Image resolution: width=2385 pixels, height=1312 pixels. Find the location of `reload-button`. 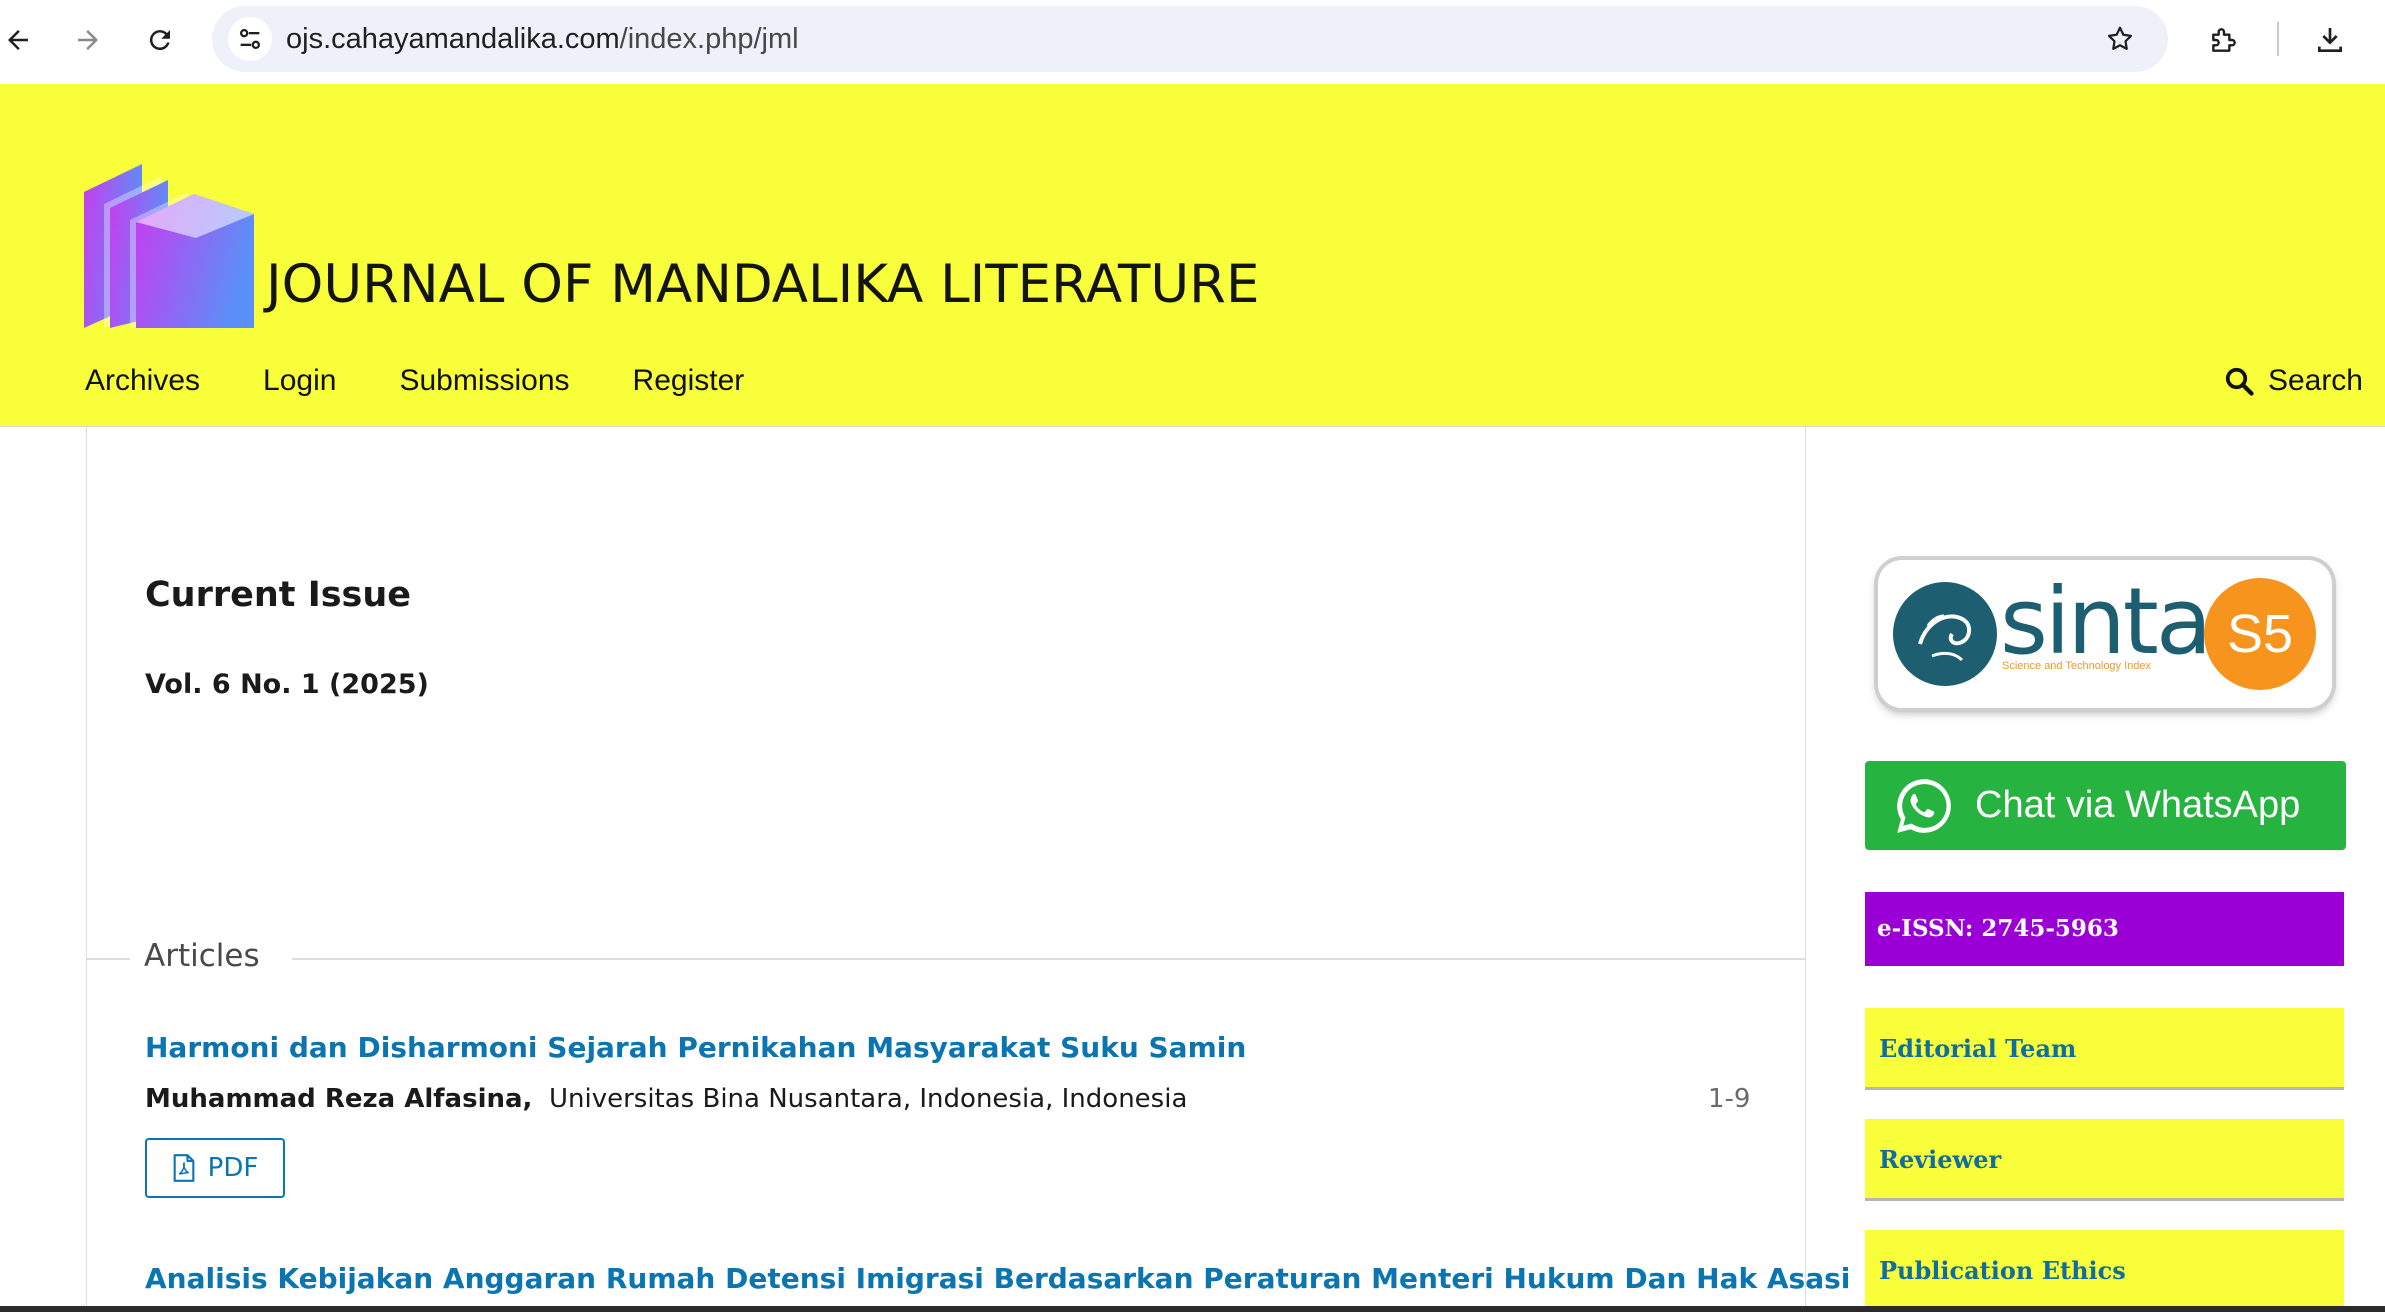

reload-button is located at coordinates (160, 40).